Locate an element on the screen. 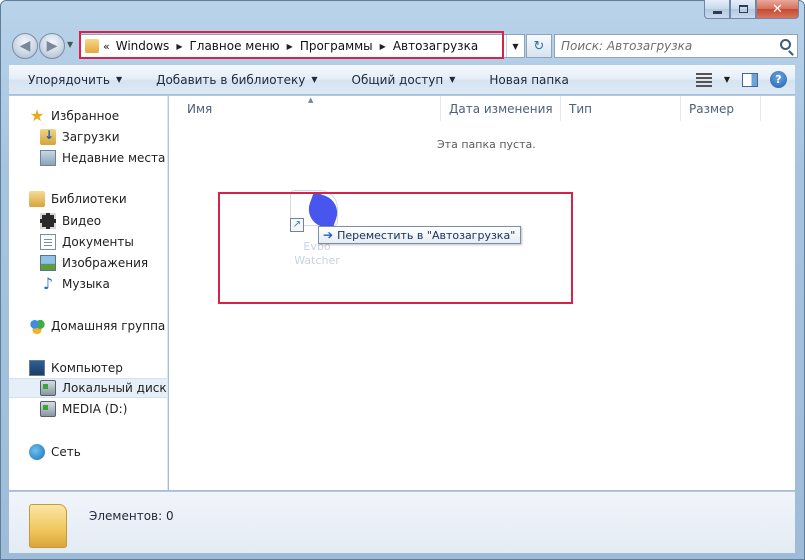 The height and width of the screenshot is (560, 805). documents-library-icon is located at coordinates (48, 242).